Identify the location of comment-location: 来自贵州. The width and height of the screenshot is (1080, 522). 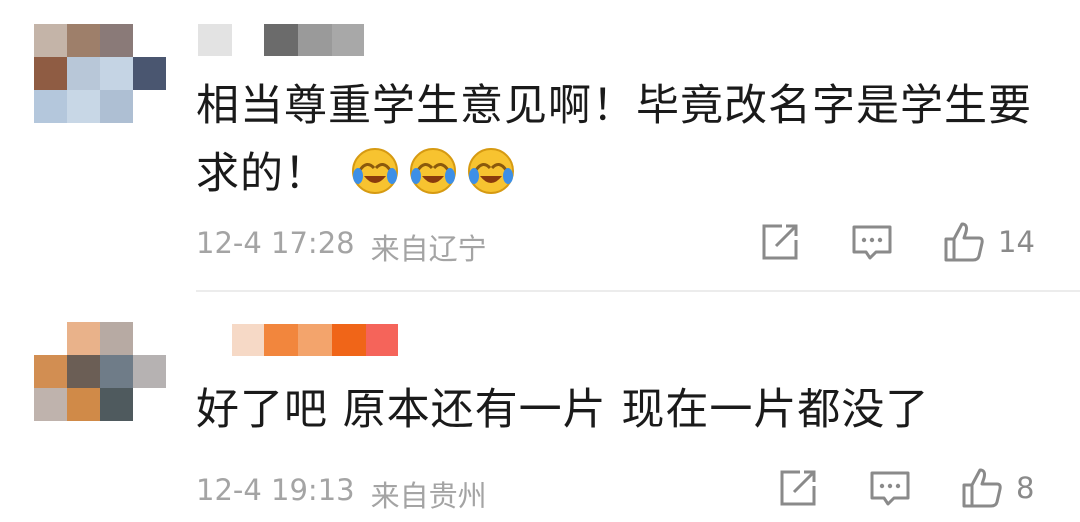
(428, 496).